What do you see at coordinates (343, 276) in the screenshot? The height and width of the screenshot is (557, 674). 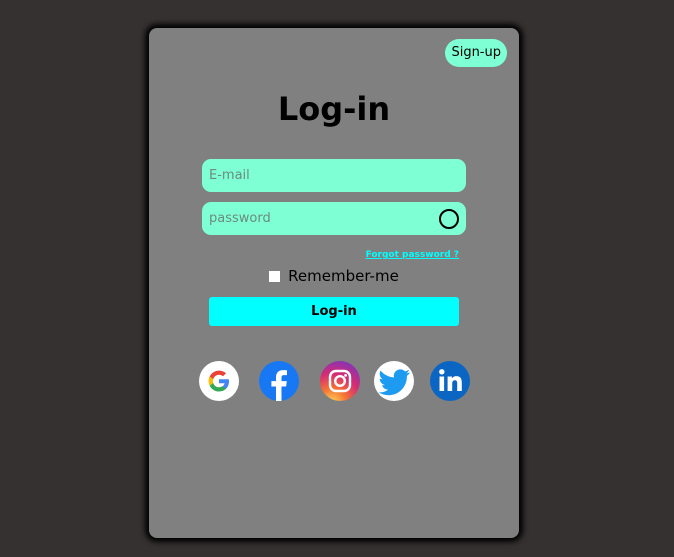 I see `remember-me-label: Remember-me` at bounding box center [343, 276].